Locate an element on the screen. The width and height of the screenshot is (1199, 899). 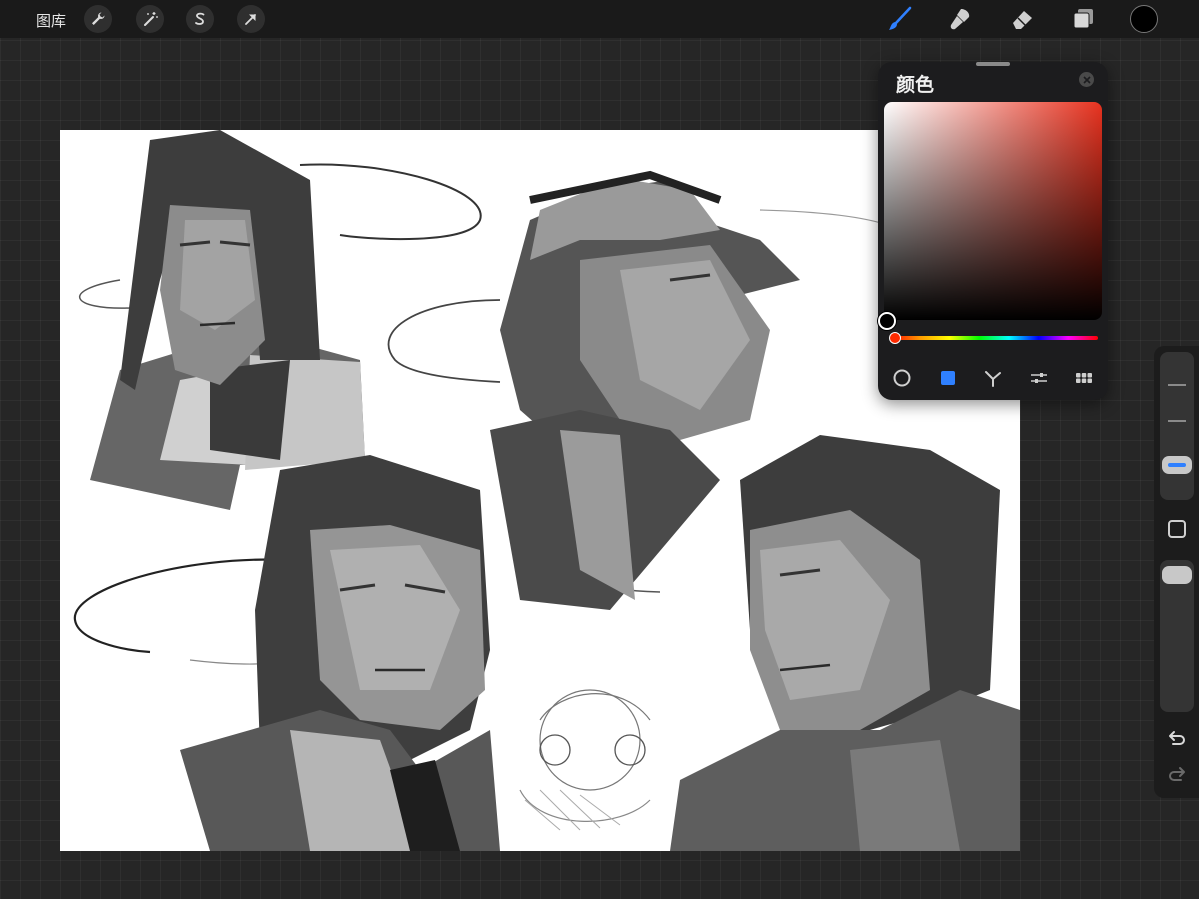
mode-classic-button is located at coordinates (948, 378).